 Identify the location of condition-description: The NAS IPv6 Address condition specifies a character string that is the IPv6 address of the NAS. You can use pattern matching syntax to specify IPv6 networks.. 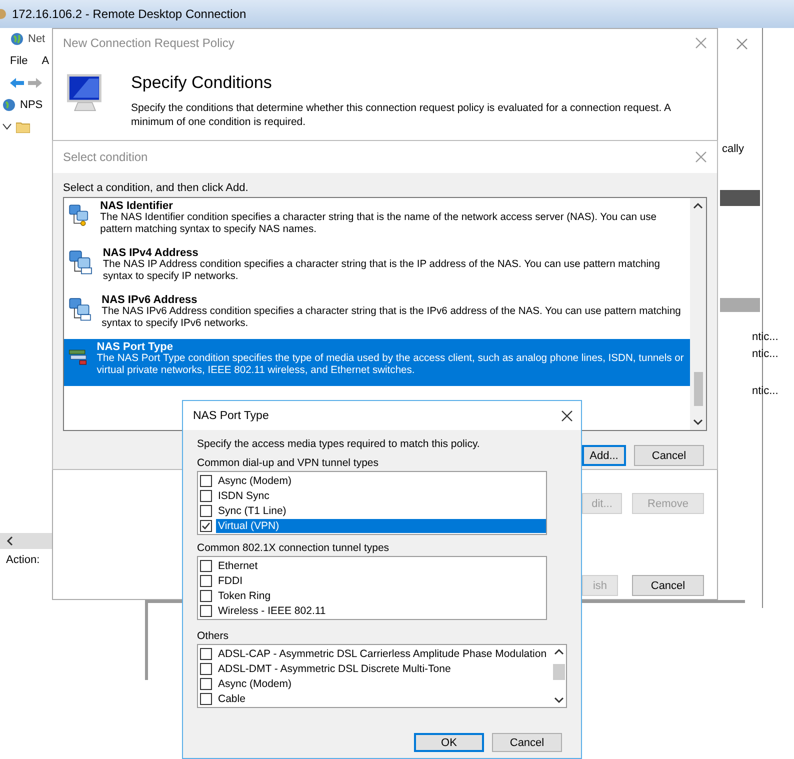
(392, 318).